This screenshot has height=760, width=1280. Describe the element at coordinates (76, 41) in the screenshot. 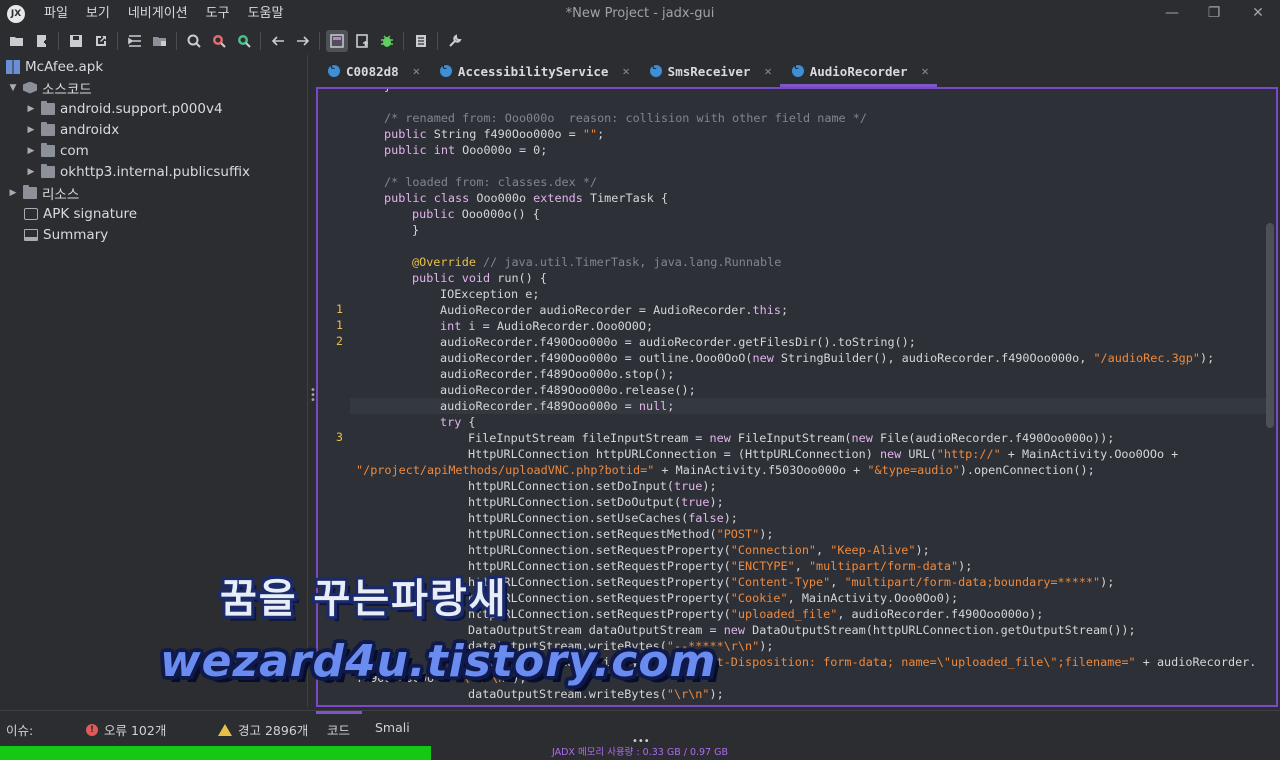

I see `save-icon` at that location.